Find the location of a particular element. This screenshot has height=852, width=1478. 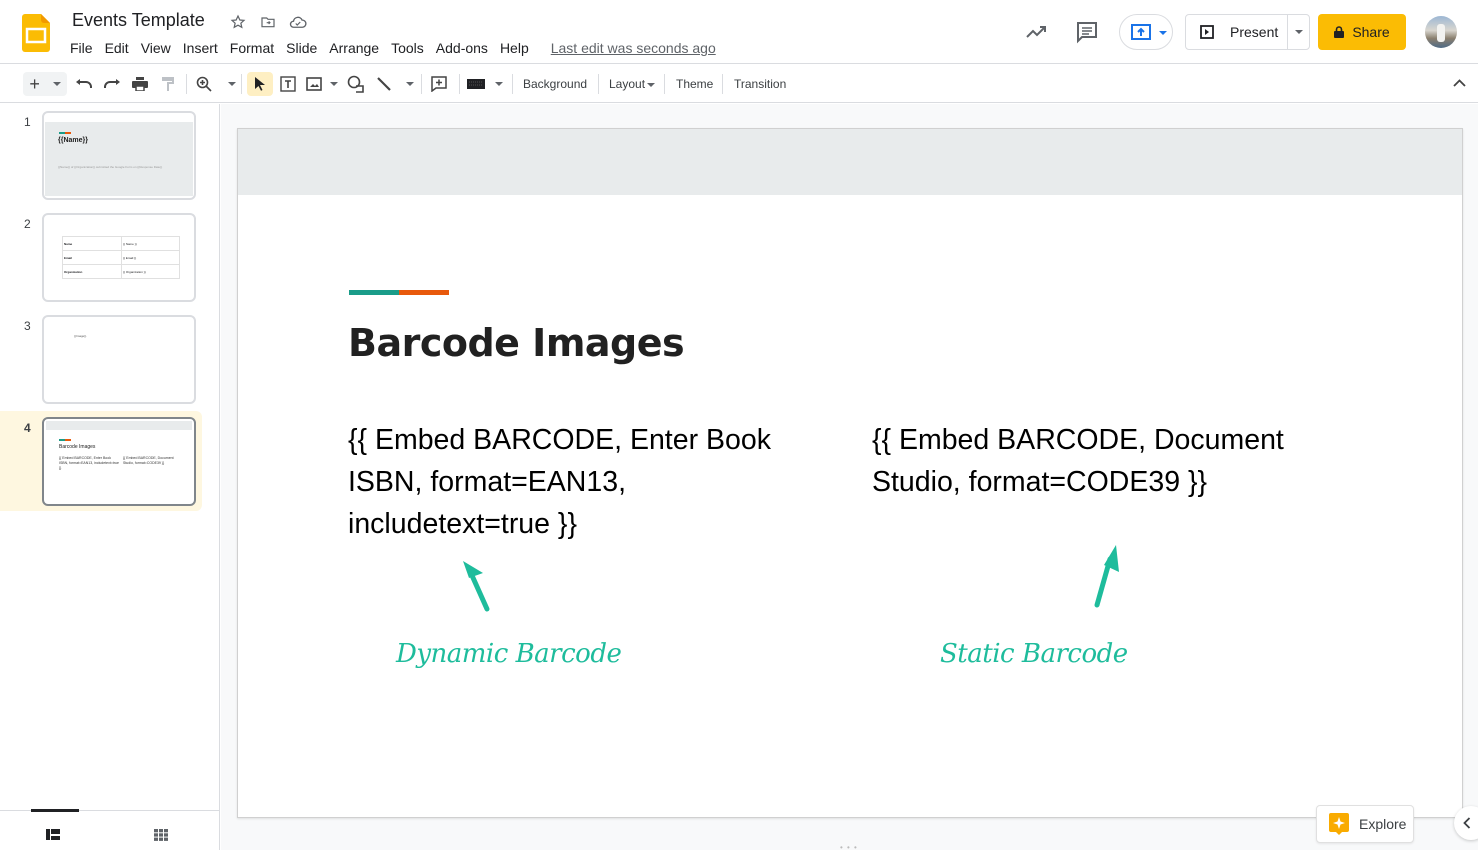

static-barcode-label: Static Barcode is located at coordinates (1034, 654).